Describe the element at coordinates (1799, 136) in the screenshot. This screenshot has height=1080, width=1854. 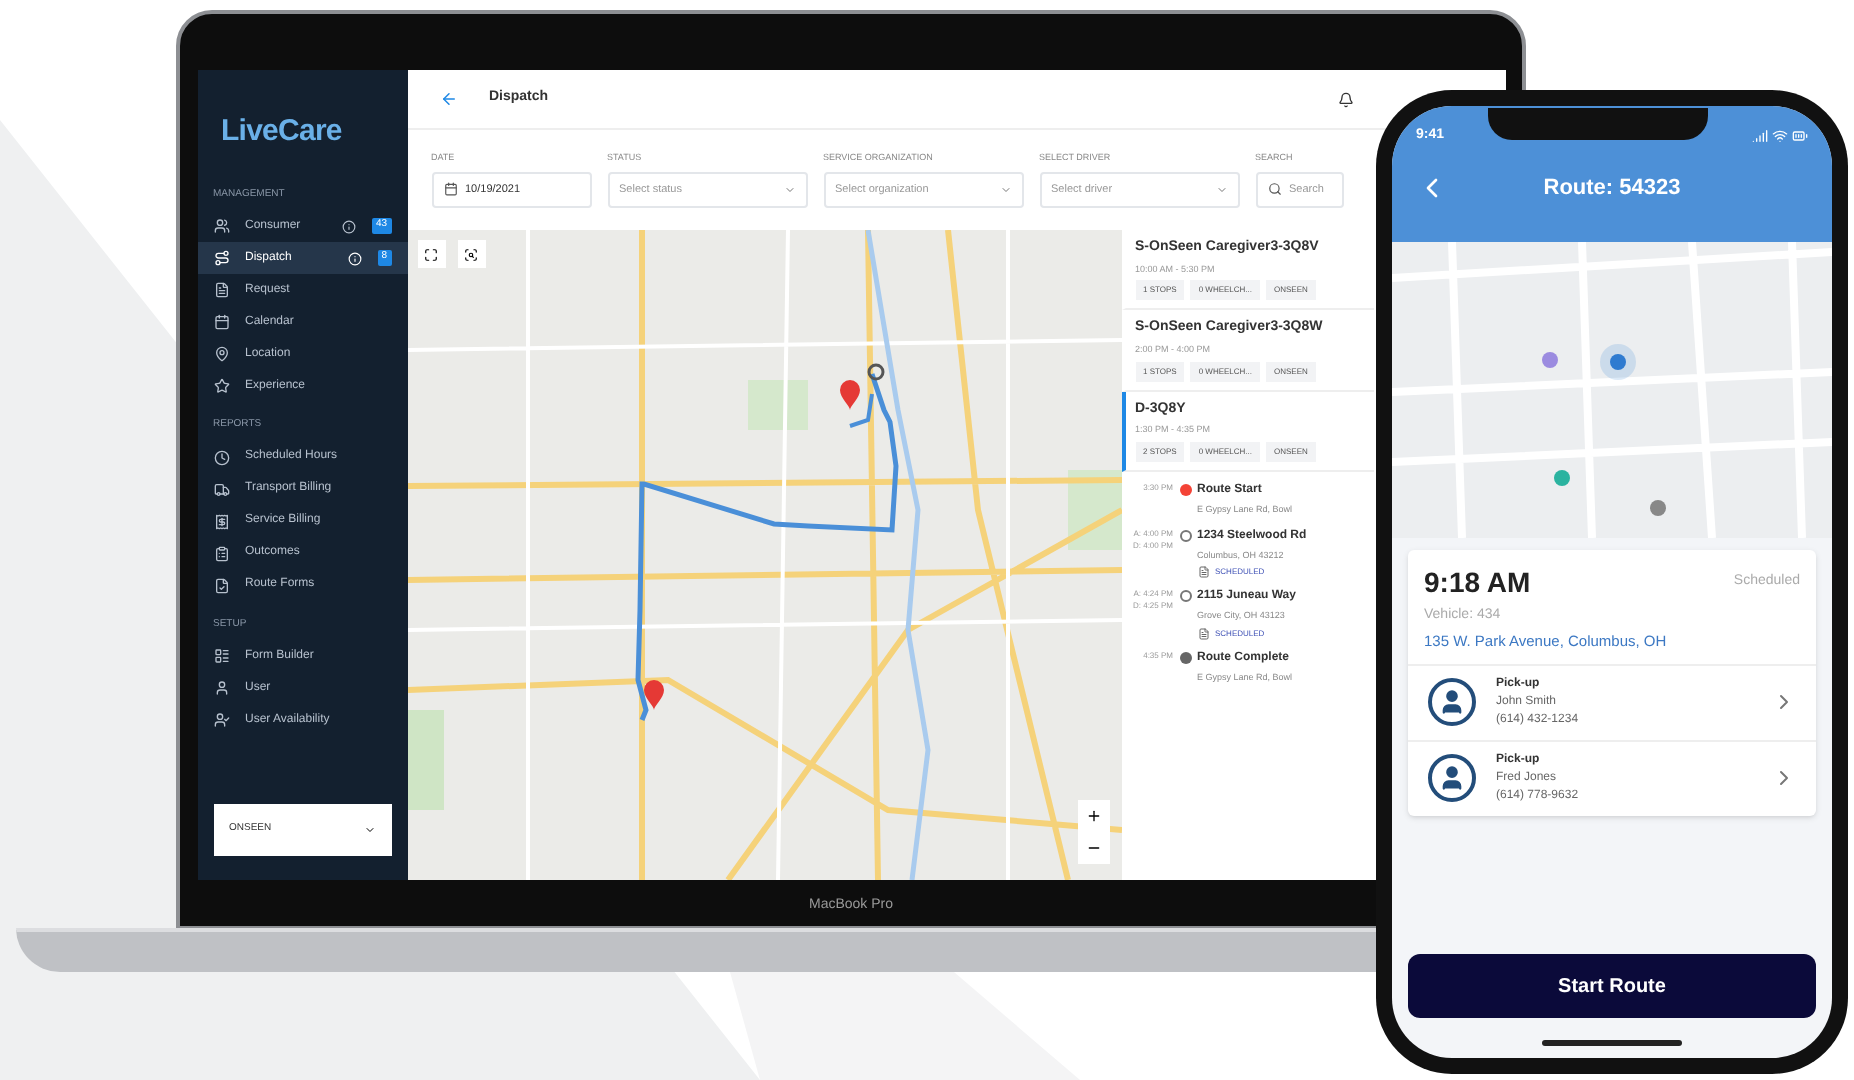
I see `battery-icon` at that location.